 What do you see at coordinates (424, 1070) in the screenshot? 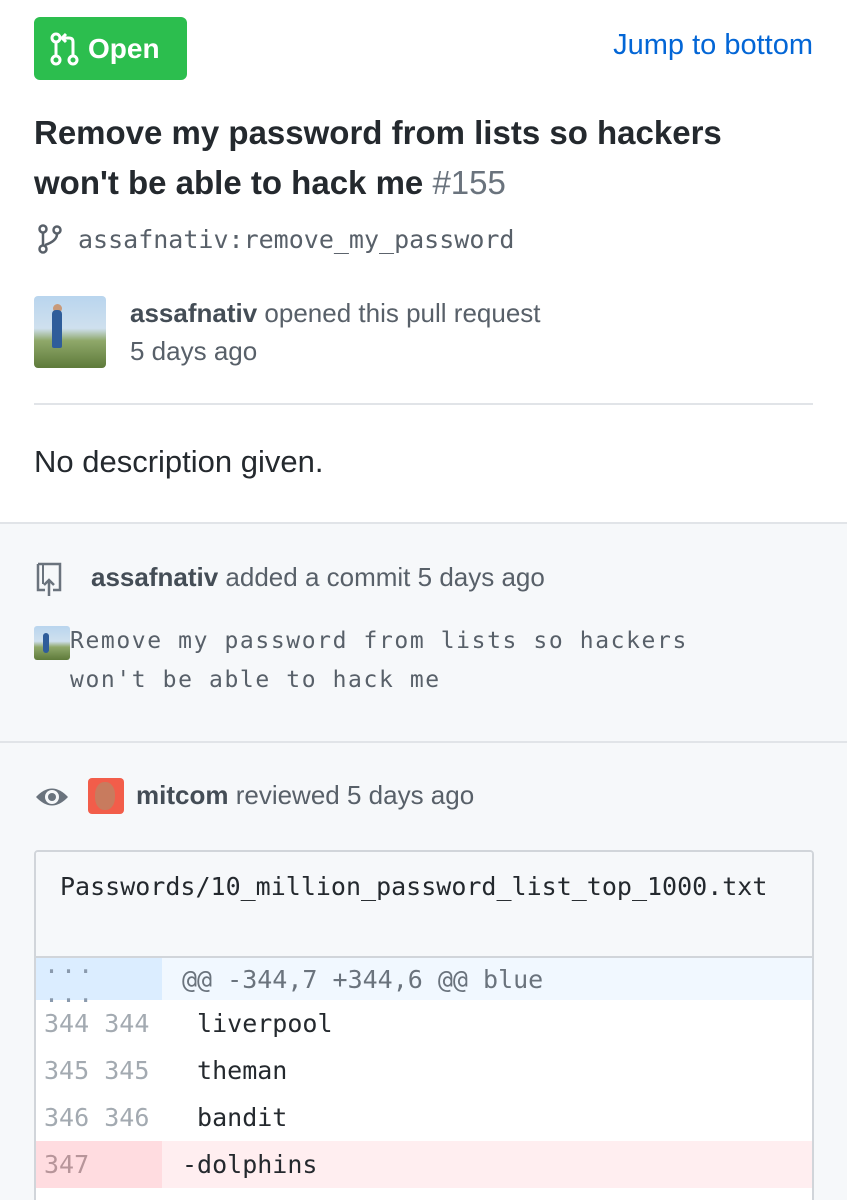
I see `diff-row: 345 345 theman` at bounding box center [424, 1070].